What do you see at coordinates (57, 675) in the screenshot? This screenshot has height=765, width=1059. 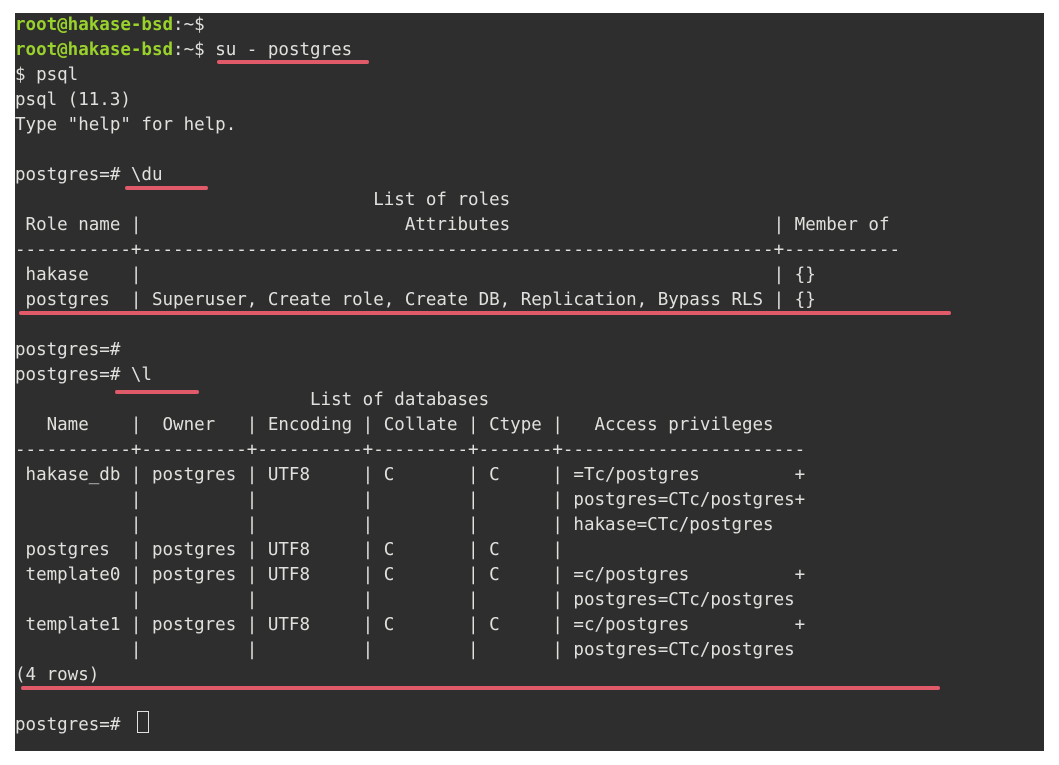 I see `row-count: (4 rows)` at bounding box center [57, 675].